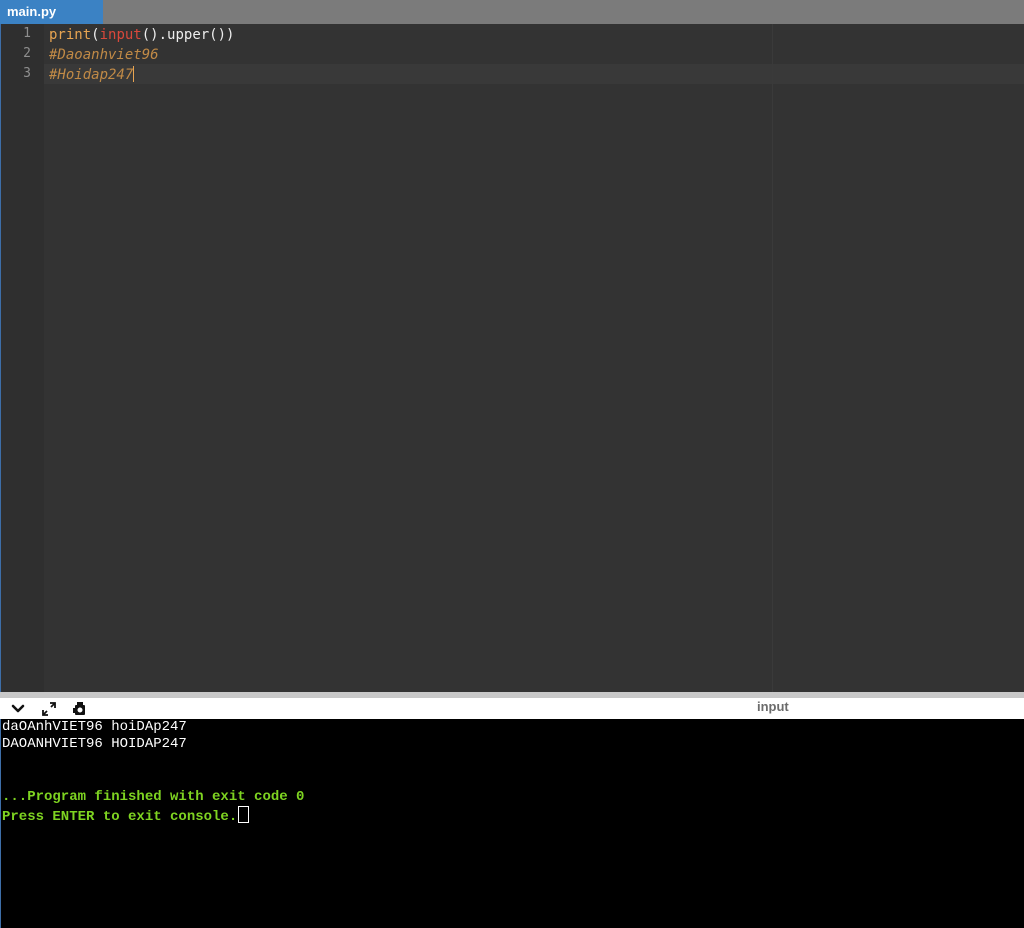 The width and height of the screenshot is (1024, 928). What do you see at coordinates (27, 73) in the screenshot?
I see `line-number: 3` at bounding box center [27, 73].